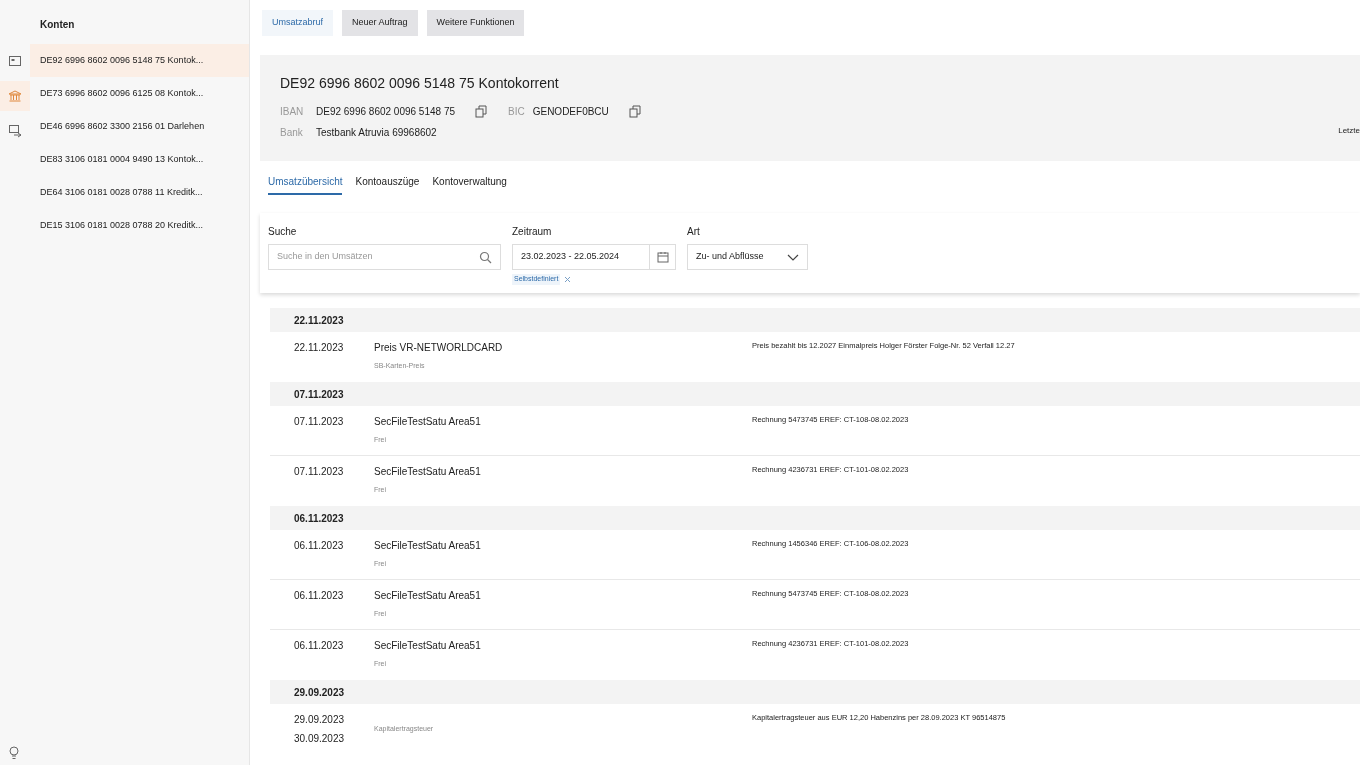 This screenshot has width=1360, height=765. Describe the element at coordinates (319, 394) in the screenshot. I see `group-date: 07.11.2023` at that location.